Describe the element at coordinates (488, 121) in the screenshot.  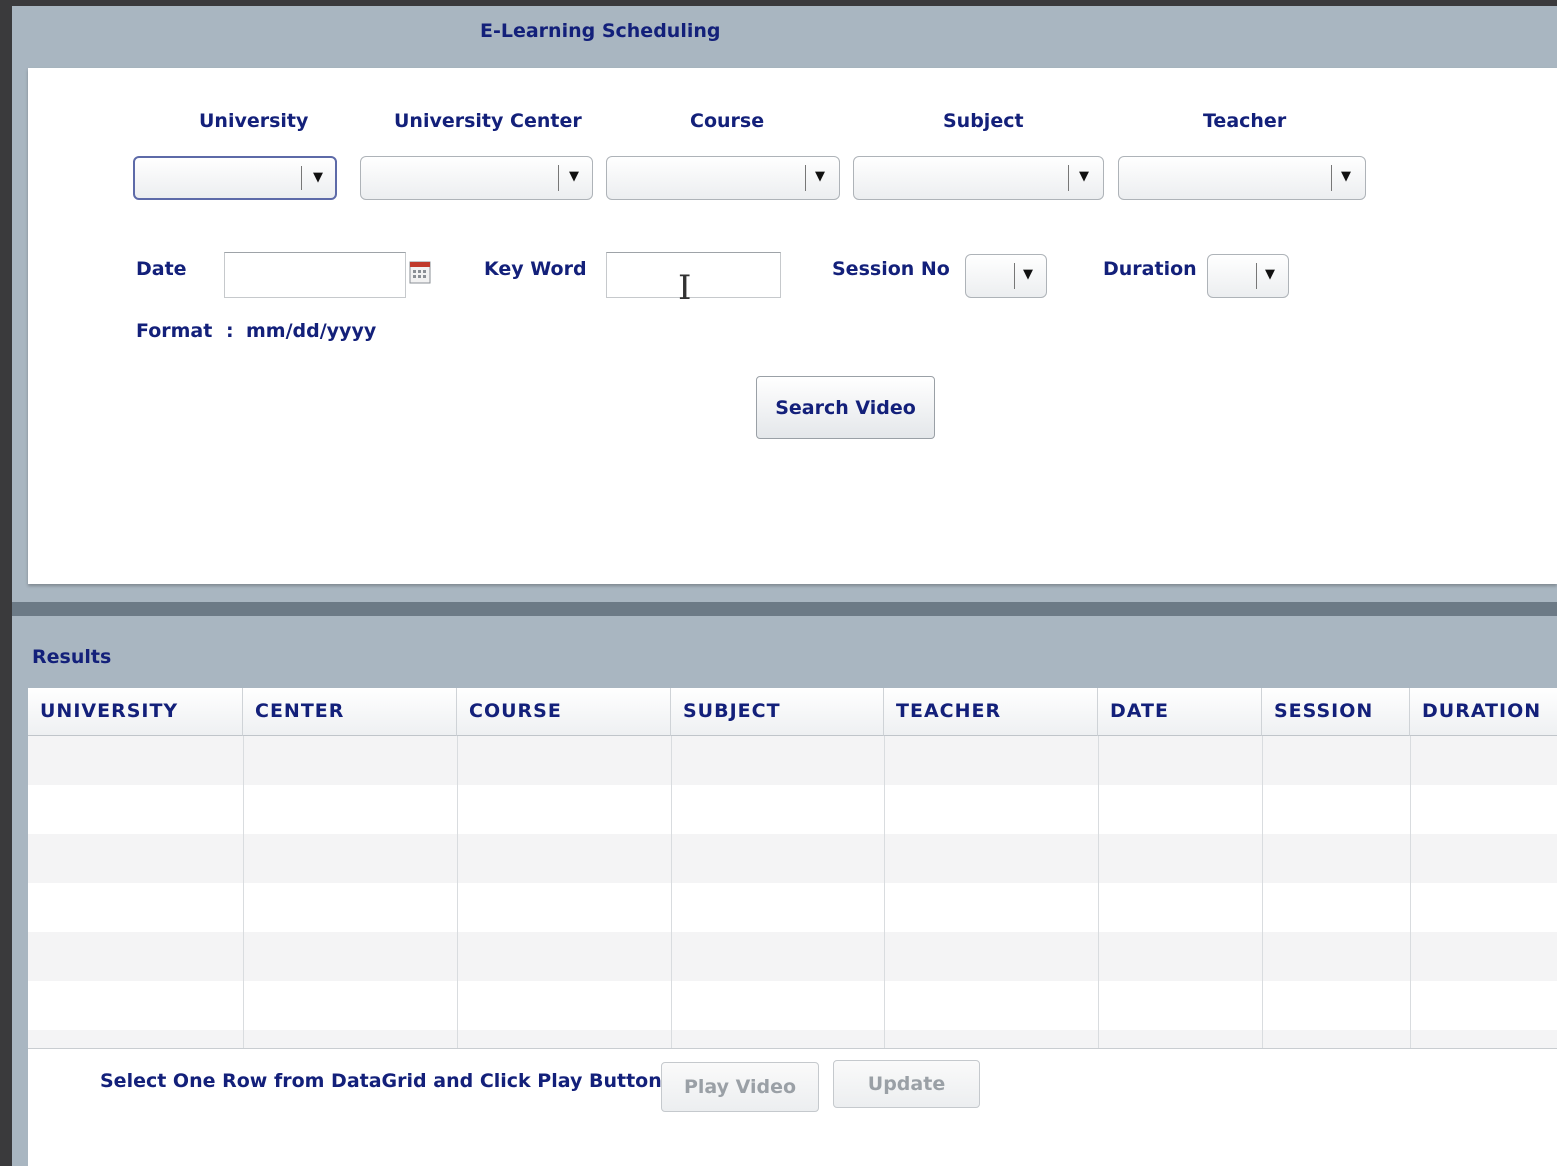
I see `university-center-label: University Center` at that location.